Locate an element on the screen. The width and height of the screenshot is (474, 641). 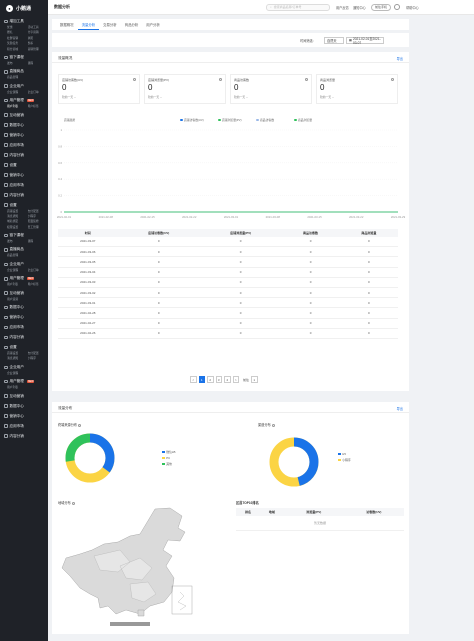
feedback-link: 用户反馈 is located at coordinates (342, 7).